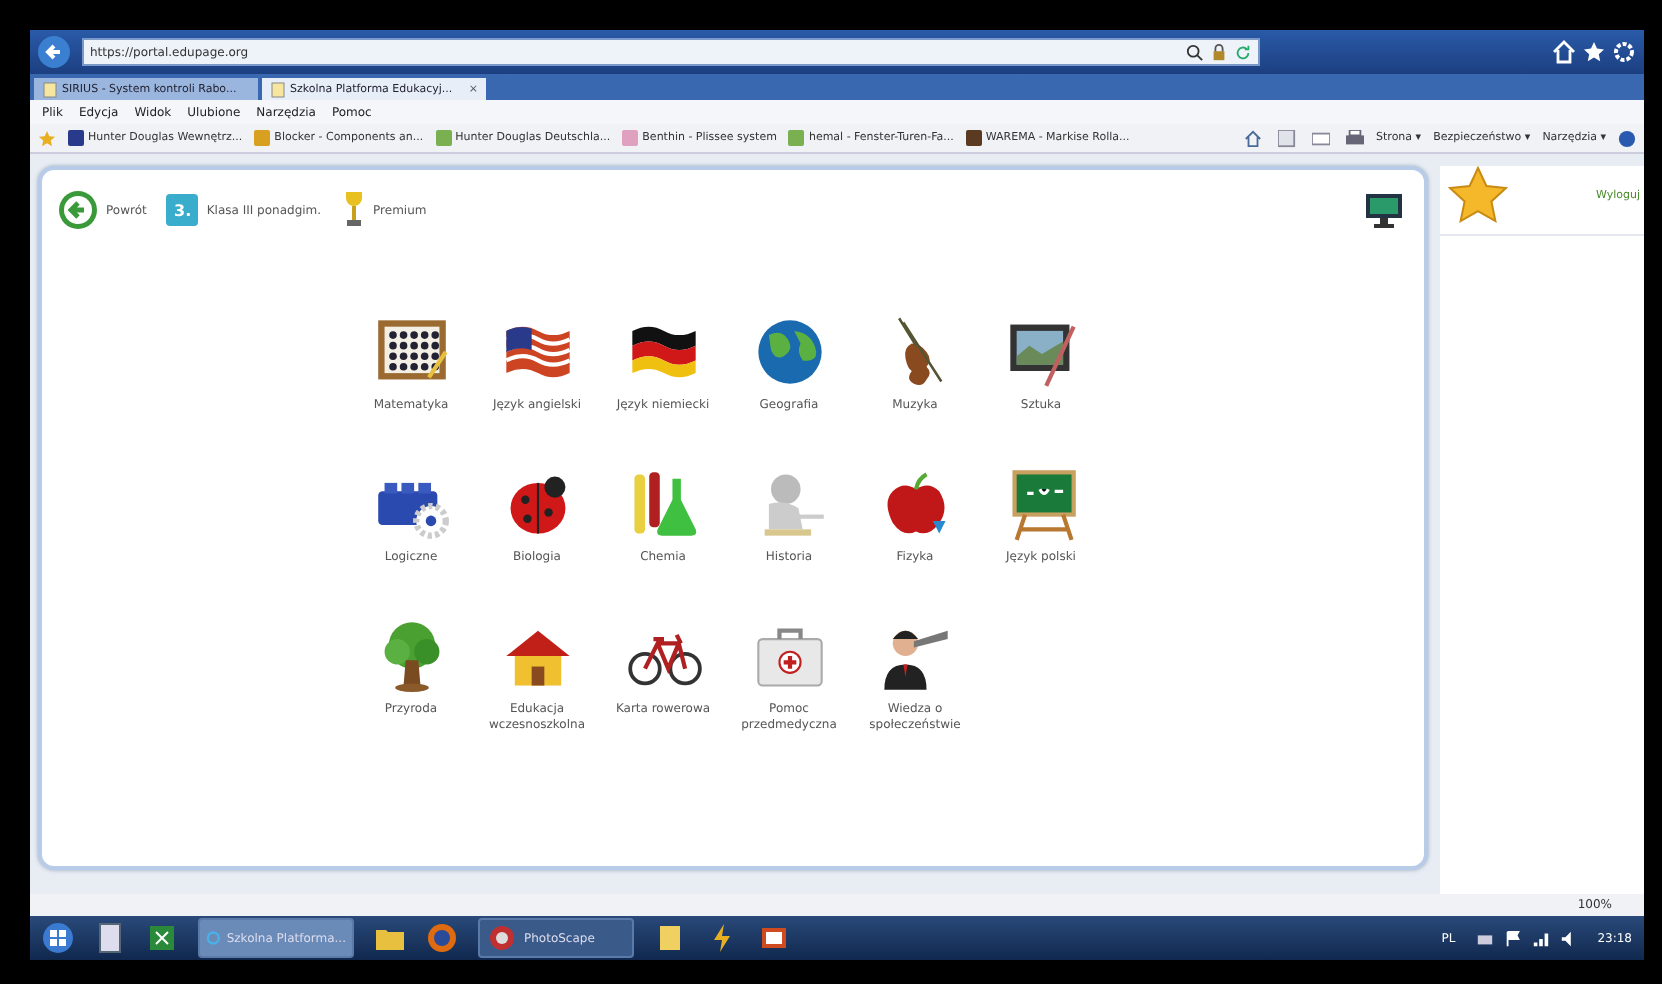 This screenshot has width=1662, height=984. I want to click on printer-icon, so click(1355, 138).